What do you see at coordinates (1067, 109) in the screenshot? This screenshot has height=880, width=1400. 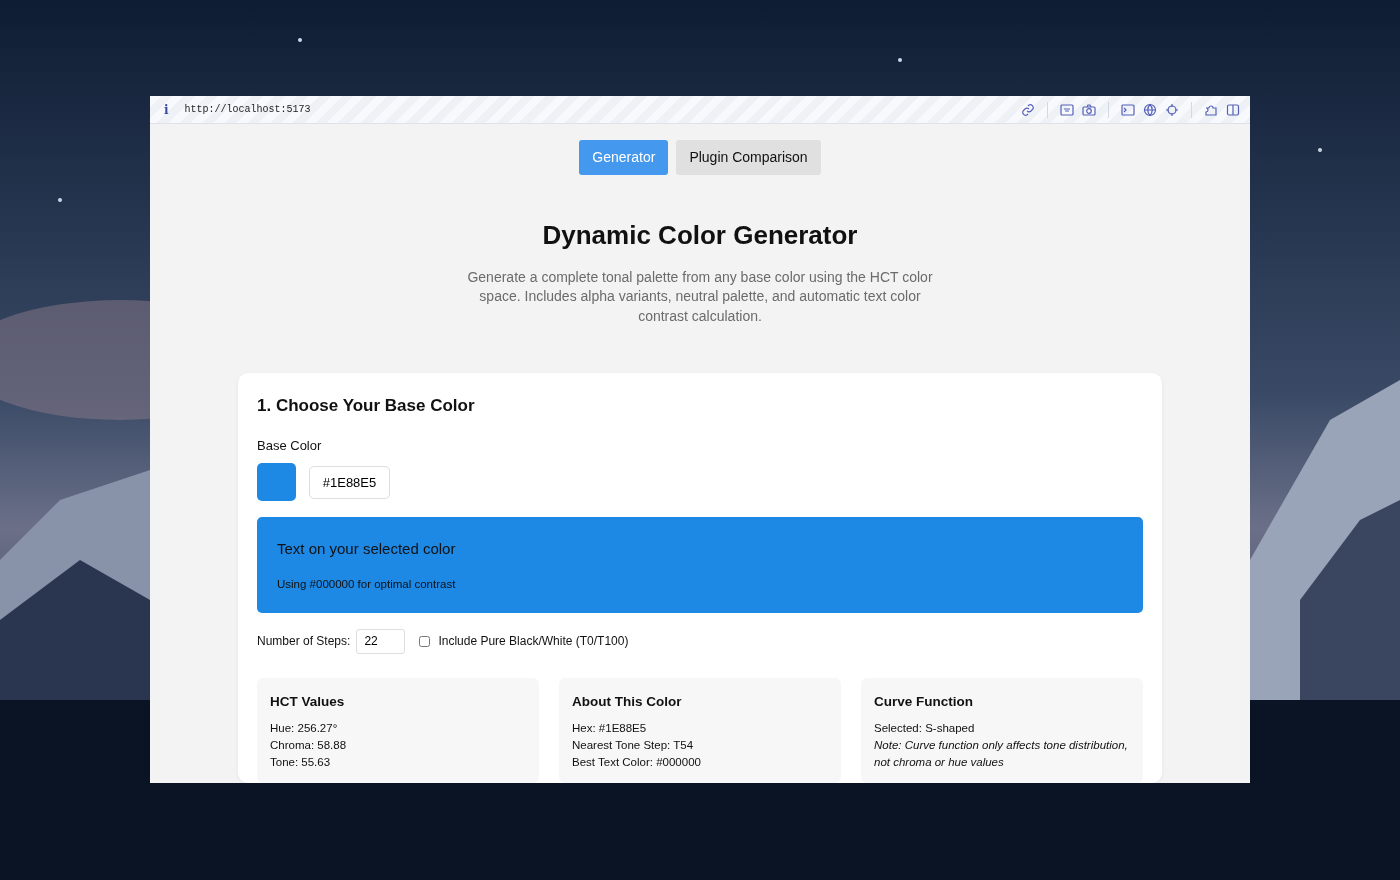 I see `screen-icon` at bounding box center [1067, 109].